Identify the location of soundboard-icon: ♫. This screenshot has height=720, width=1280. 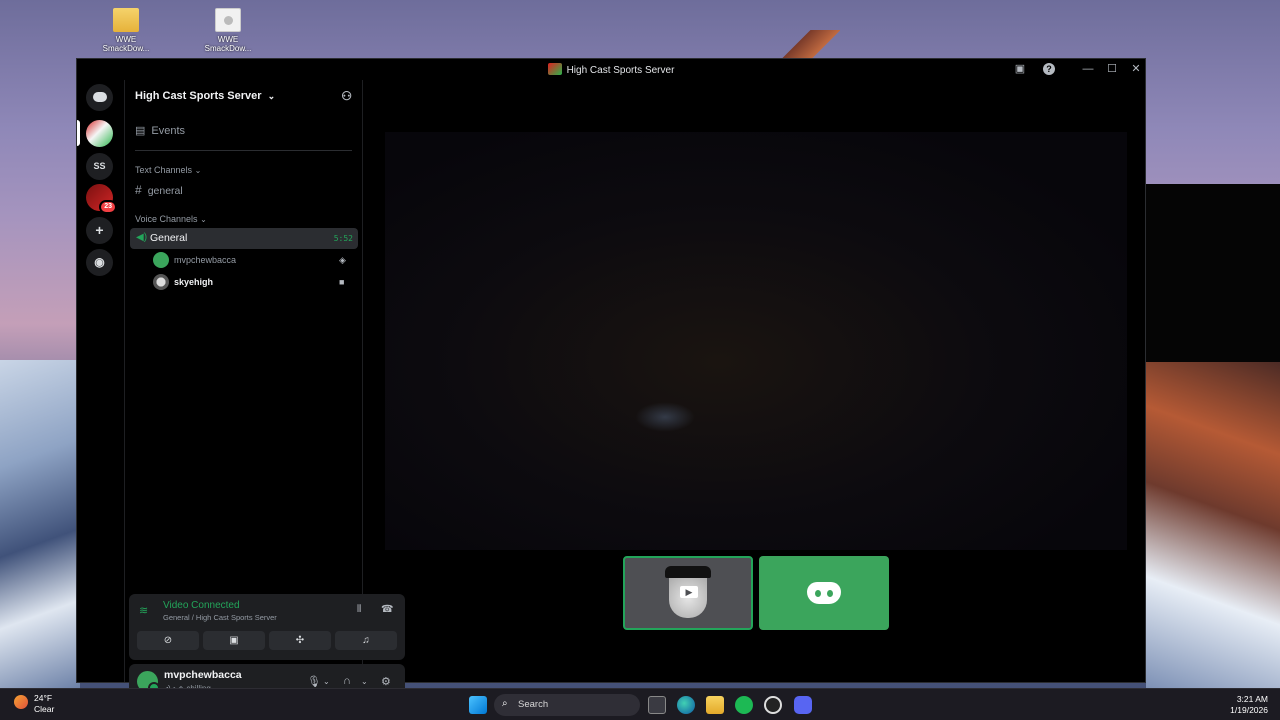
(366, 640).